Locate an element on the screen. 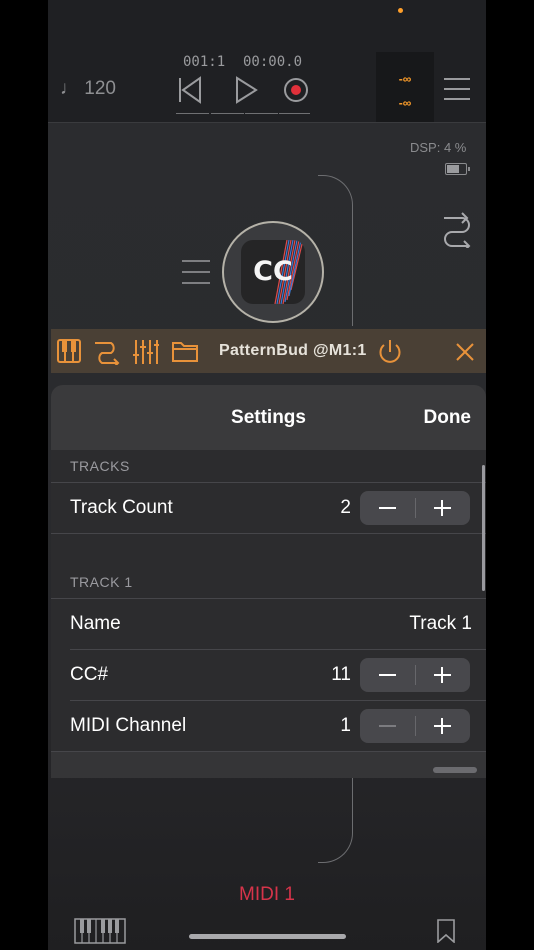 The image size is (534, 950). midi-channel-stepper is located at coordinates (415, 726).